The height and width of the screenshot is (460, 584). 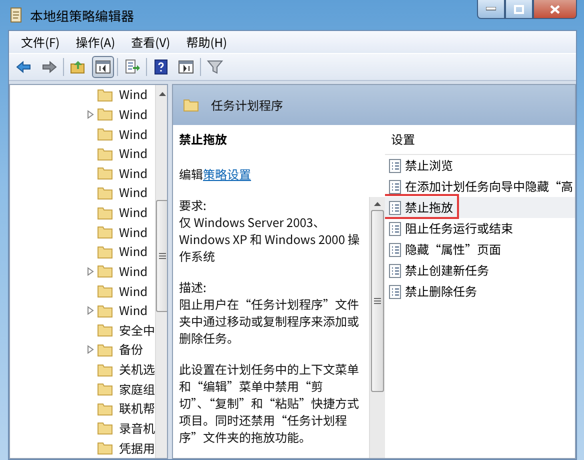 What do you see at coordinates (40, 42) in the screenshot?
I see `menu-item: 文件(F)` at bounding box center [40, 42].